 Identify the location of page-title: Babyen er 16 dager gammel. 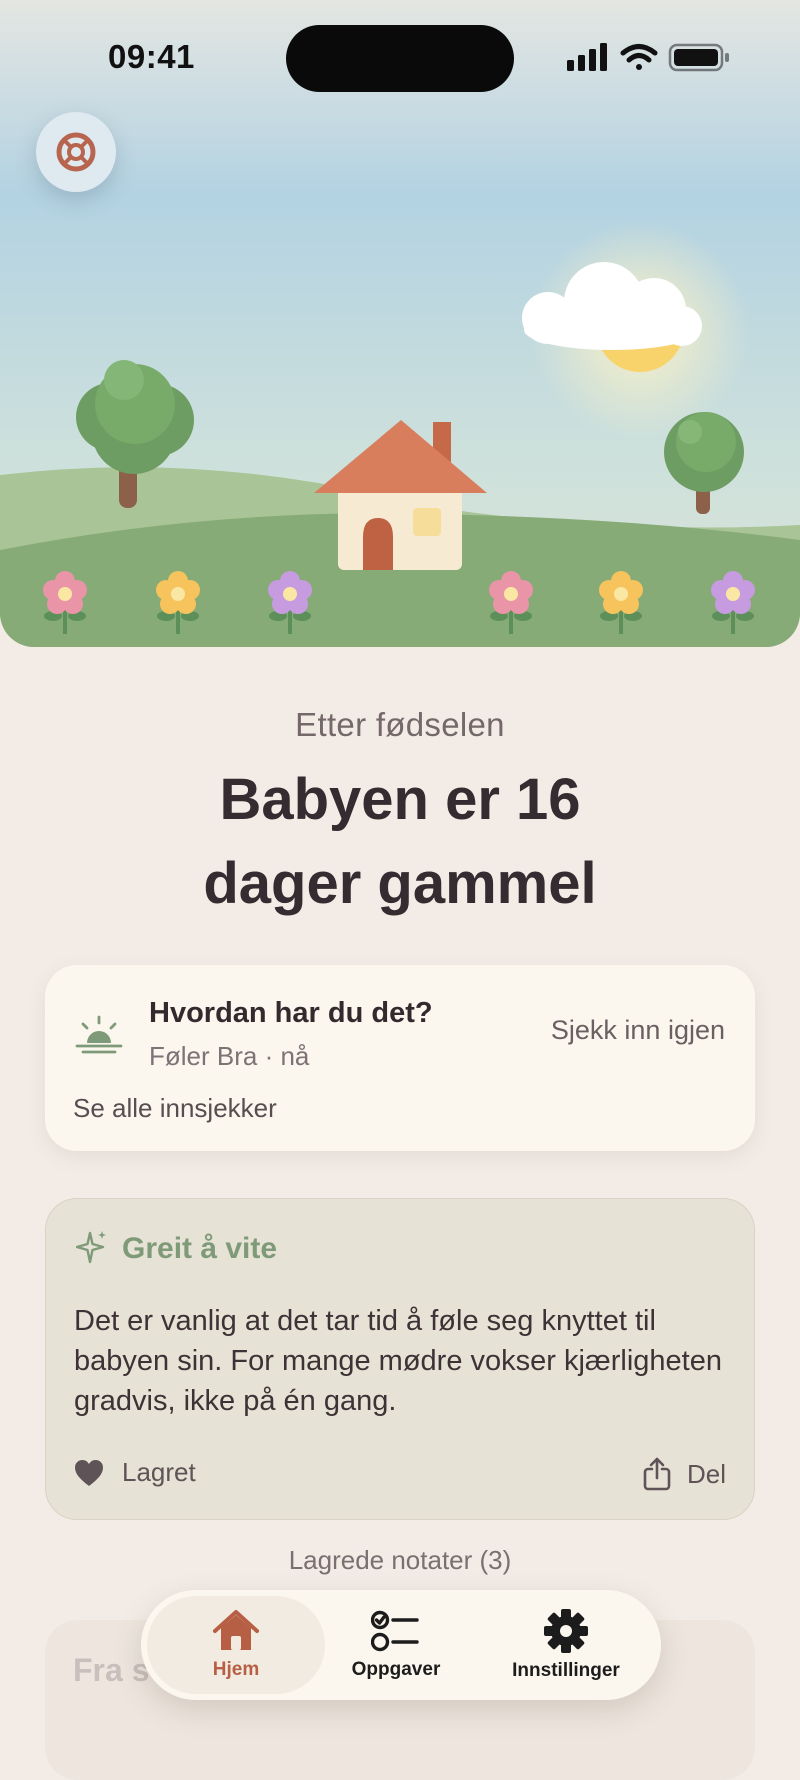
(400, 842).